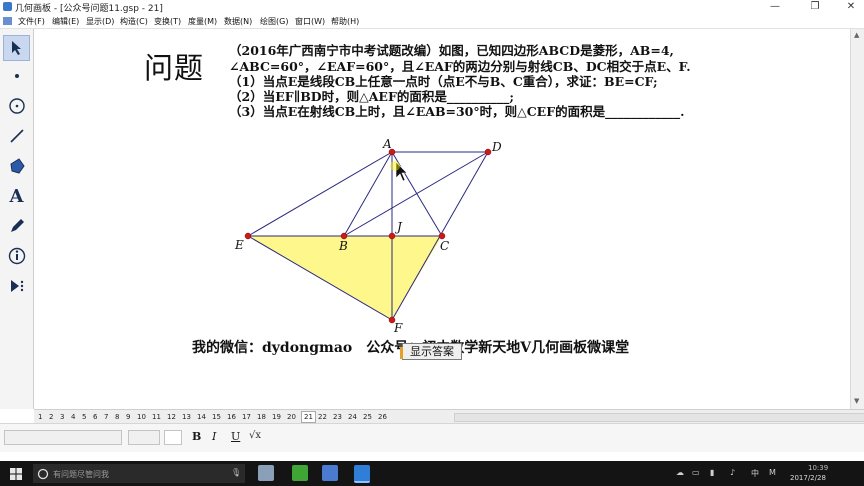 Image resolution: width=864 pixels, height=486 pixels. I want to click on page-tab-9: 9, so click(128, 417).